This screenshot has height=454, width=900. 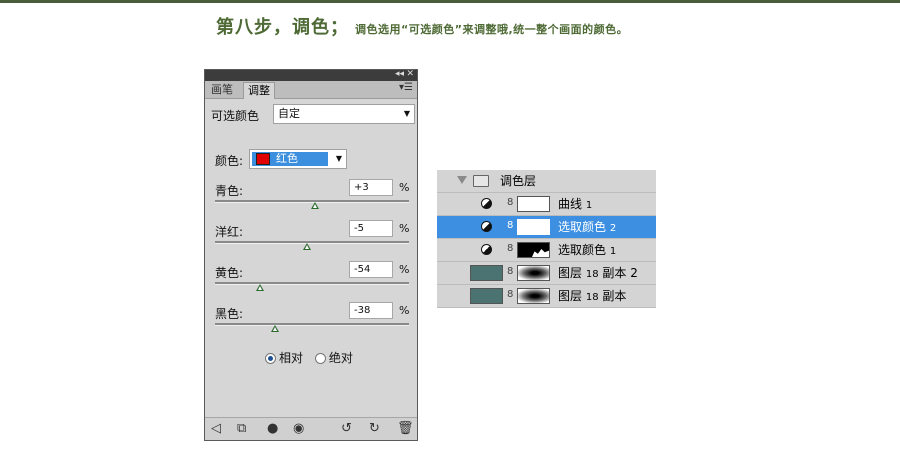 I want to click on trash-icon: 🗑, so click(x=405, y=429).